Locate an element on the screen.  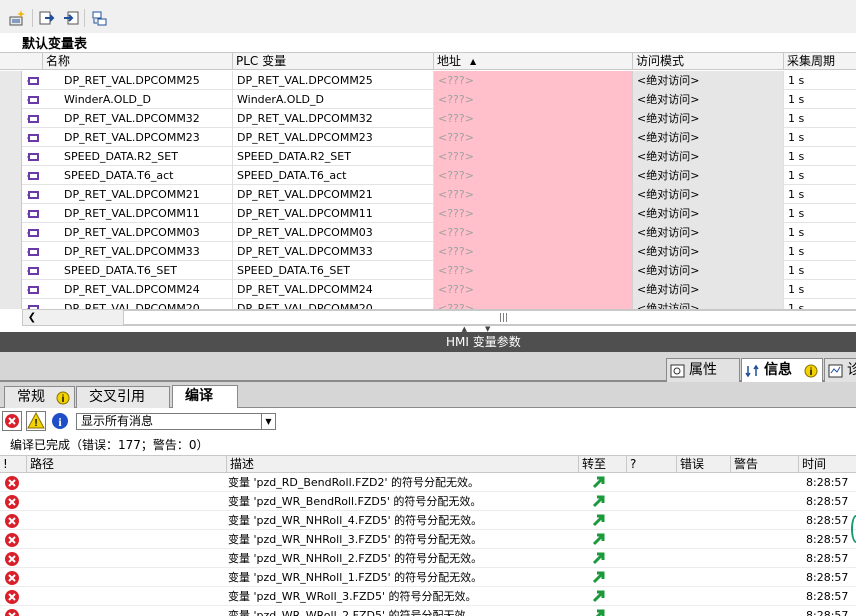
plc-tag-cell: DP_RET_VAL.DPCOMM03 is located at coordinates (332, 232).